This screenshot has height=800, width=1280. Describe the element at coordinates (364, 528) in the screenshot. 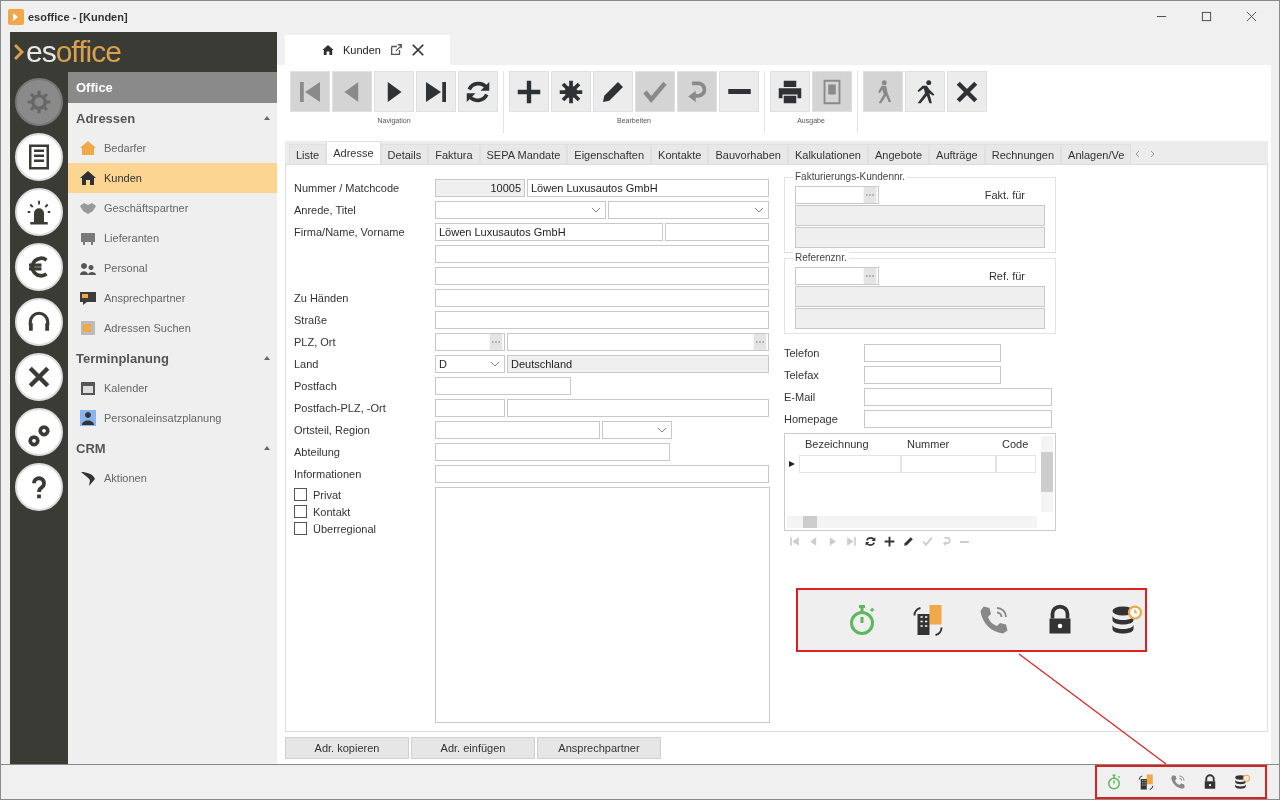

I see `checkbox: Überregional` at that location.